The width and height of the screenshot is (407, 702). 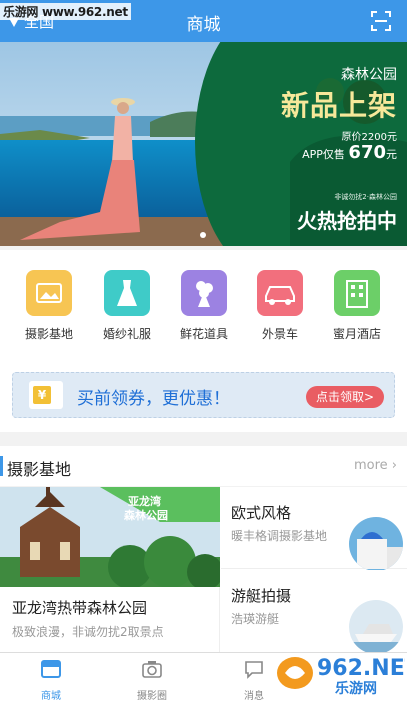 What do you see at coordinates (42, 395) in the screenshot?
I see `yen-icon: ¥` at bounding box center [42, 395].